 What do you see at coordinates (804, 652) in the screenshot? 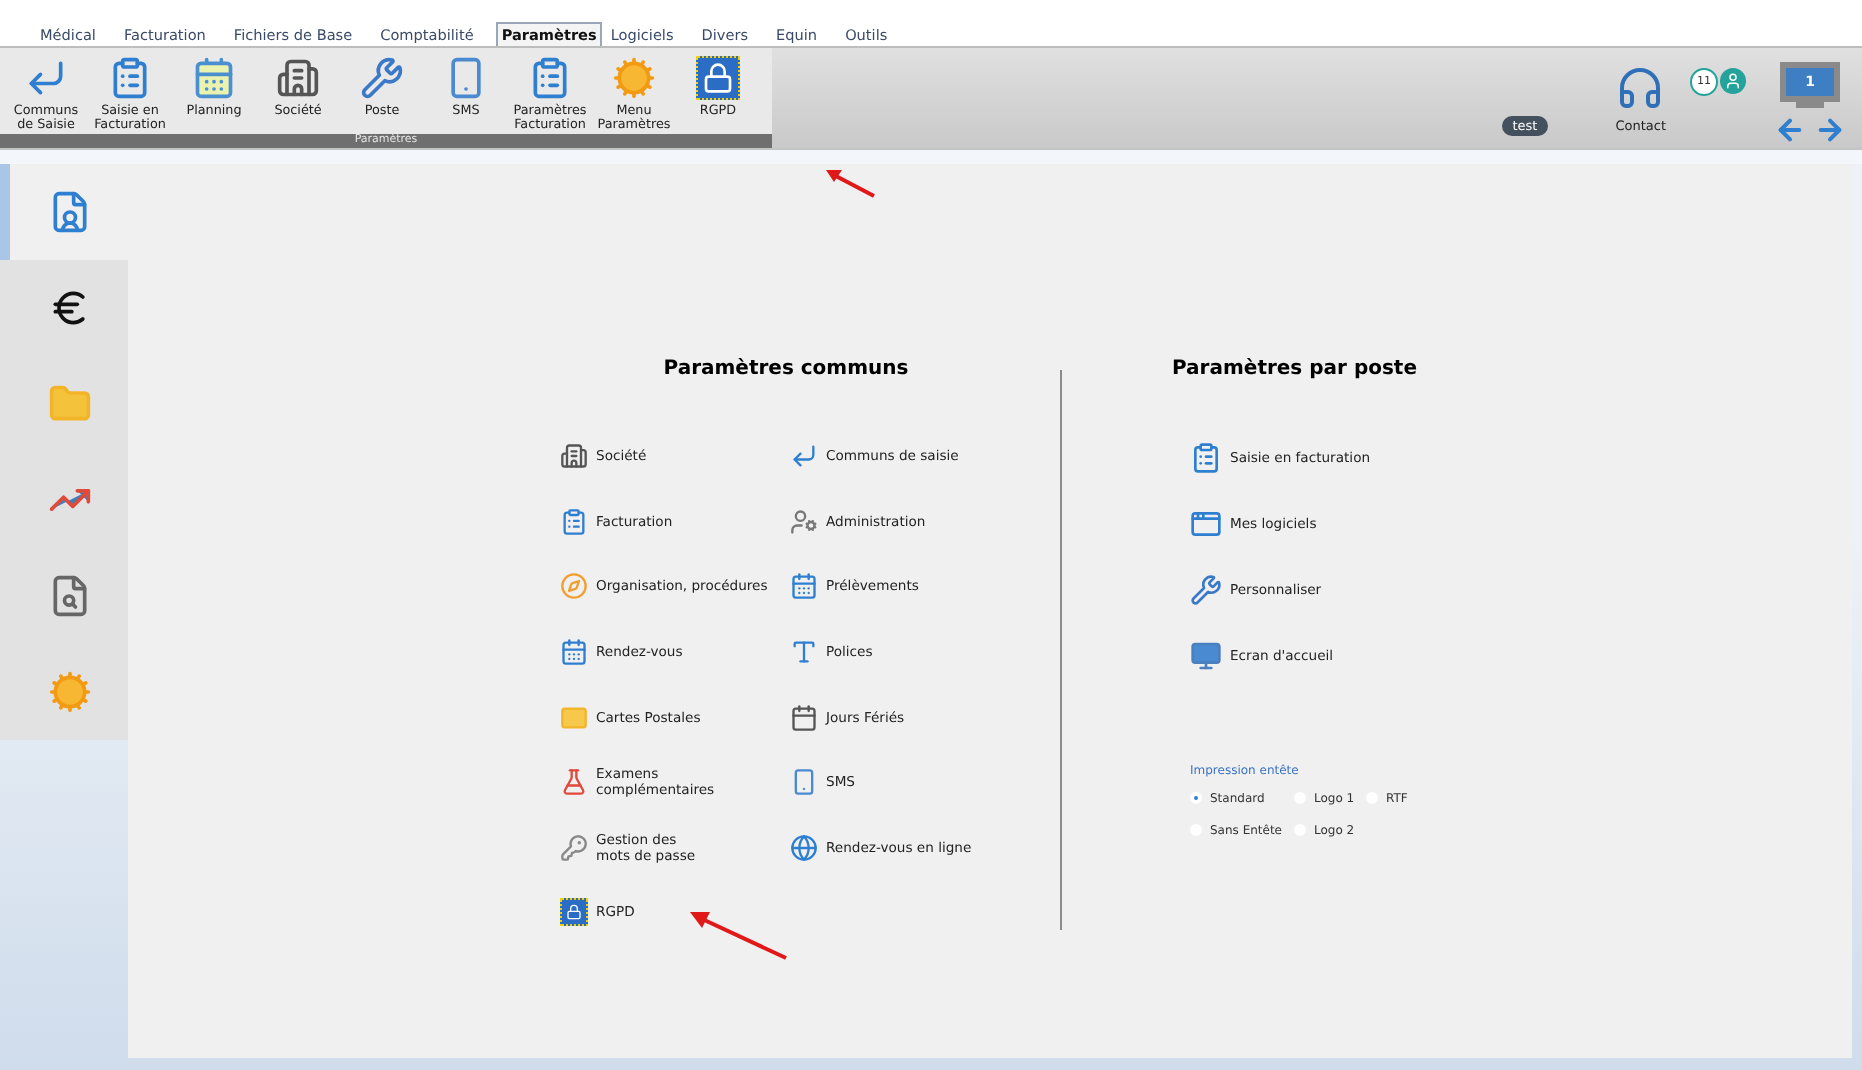
I see `letter-t-icon` at bounding box center [804, 652].